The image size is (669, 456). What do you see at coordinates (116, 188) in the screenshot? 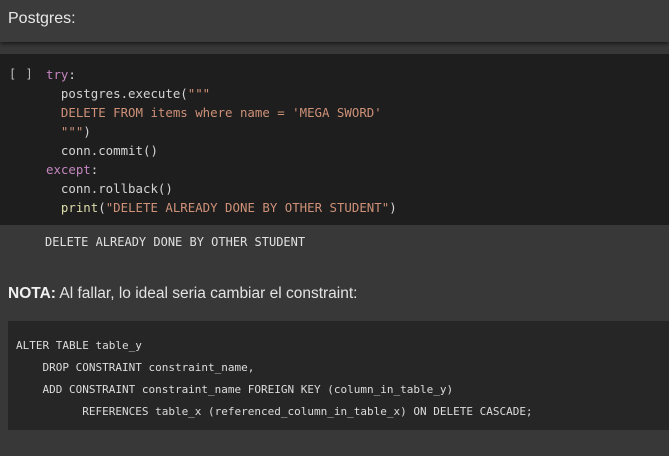
I see `code-line-7: conn.rollback()` at bounding box center [116, 188].